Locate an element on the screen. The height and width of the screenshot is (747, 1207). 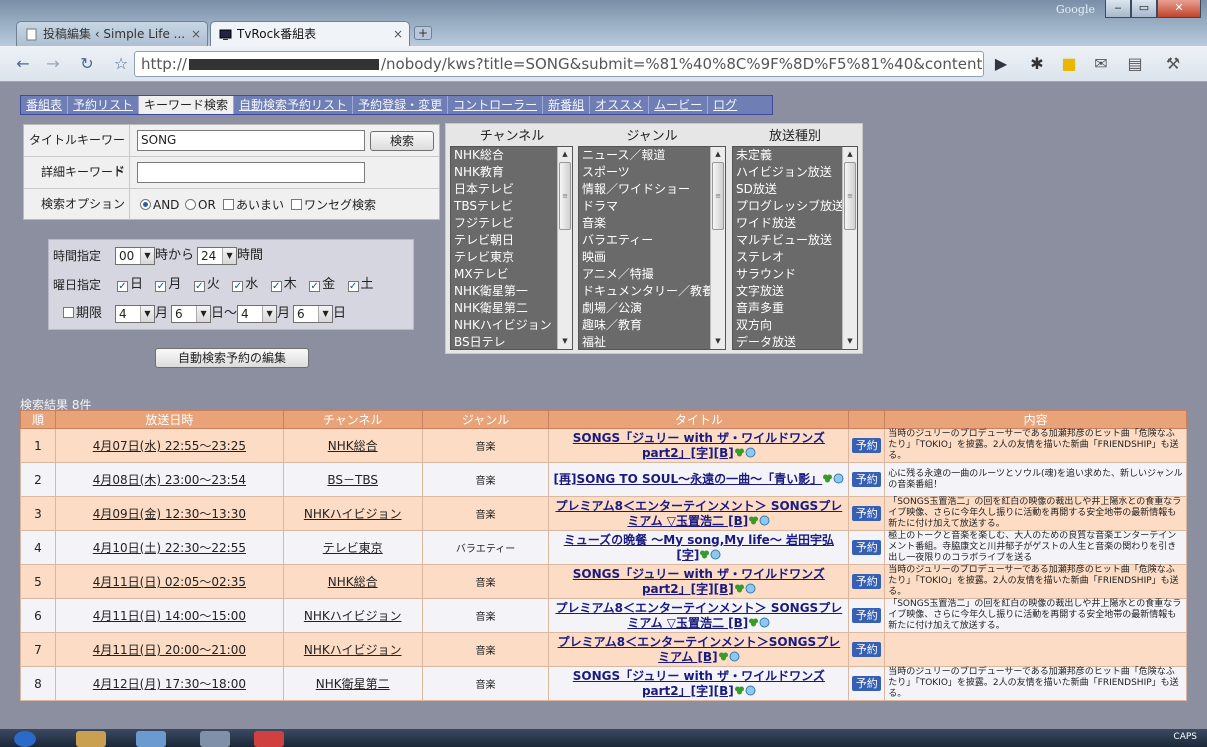
list-item: 劇場／公演 is located at coordinates (652, 308).